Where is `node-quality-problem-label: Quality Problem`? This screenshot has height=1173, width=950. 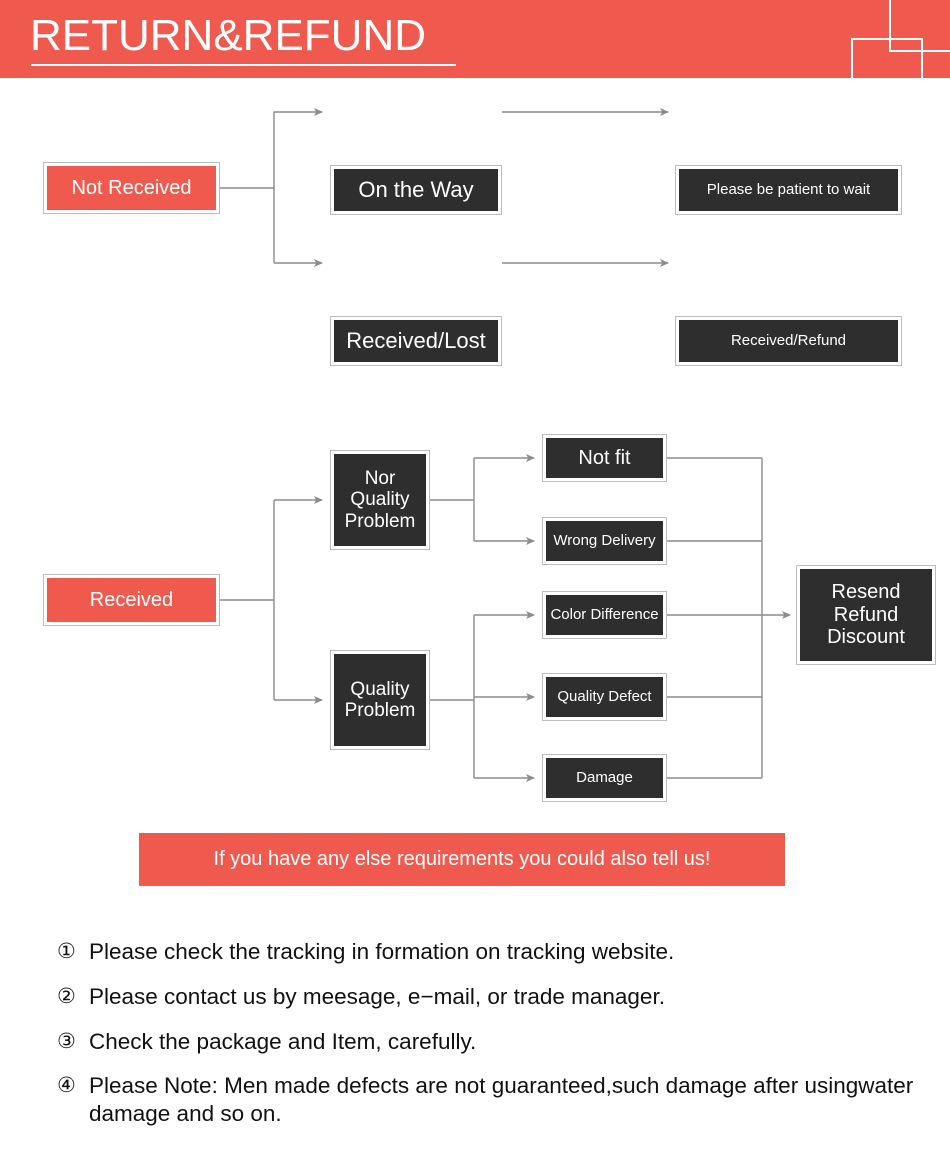 node-quality-problem-label: Quality Problem is located at coordinates (380, 700).